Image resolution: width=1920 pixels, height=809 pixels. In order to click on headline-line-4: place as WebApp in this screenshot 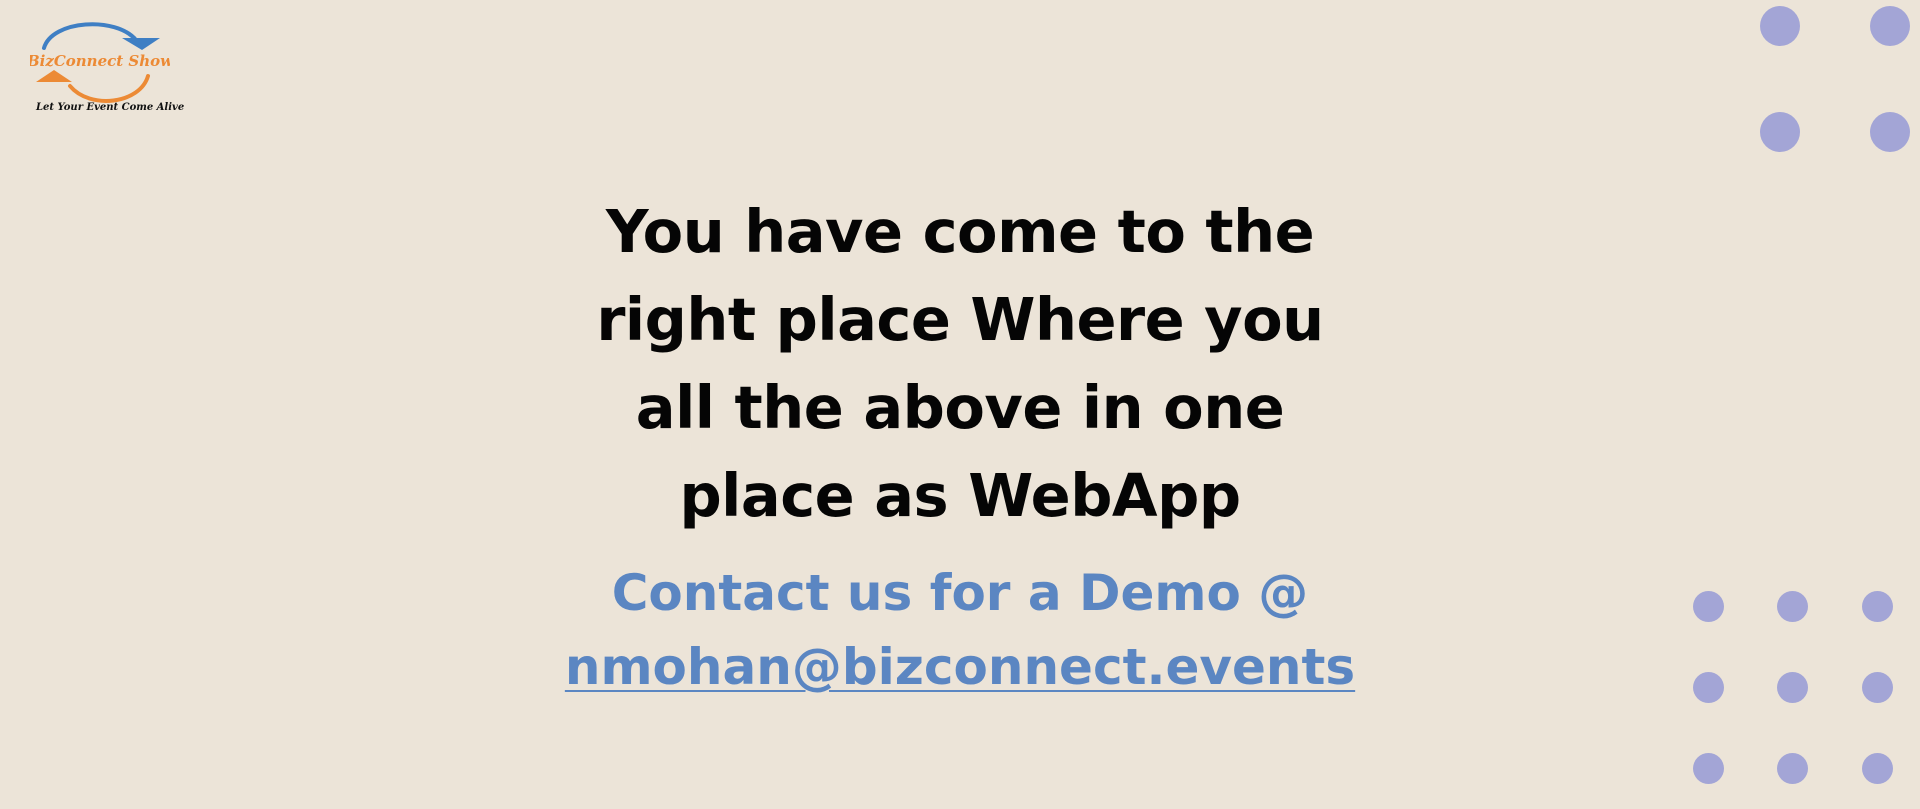, I will do `click(960, 495)`.